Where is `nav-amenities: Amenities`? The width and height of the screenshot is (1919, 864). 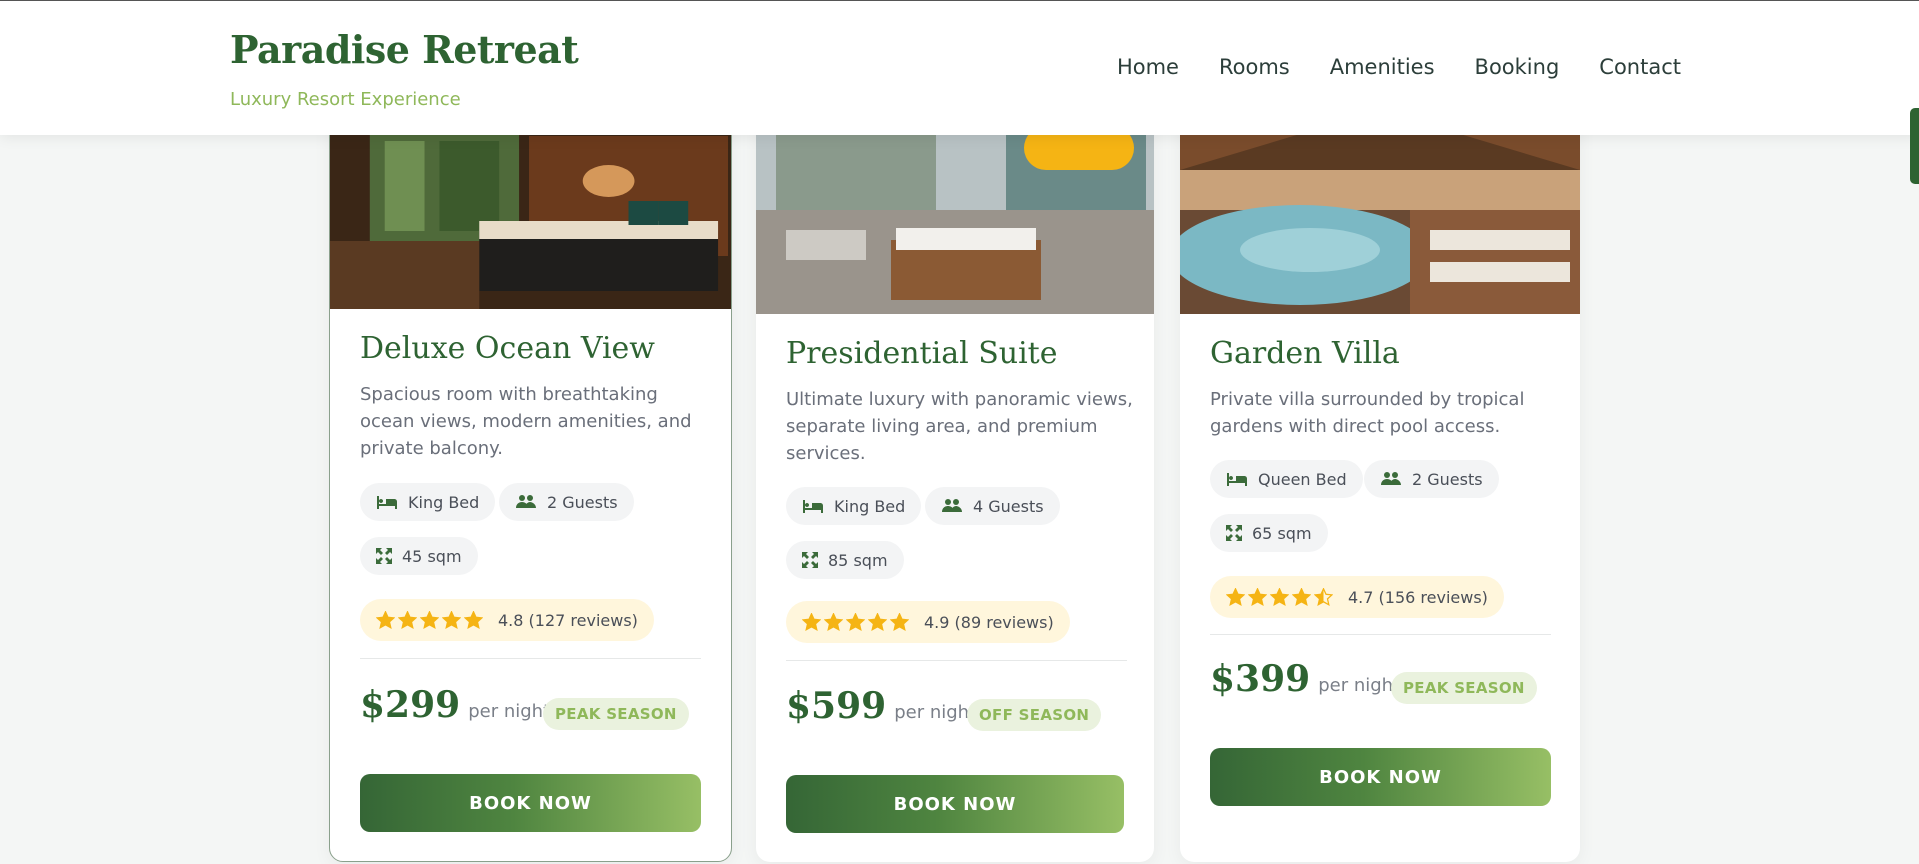
nav-amenities: Amenities is located at coordinates (1382, 67).